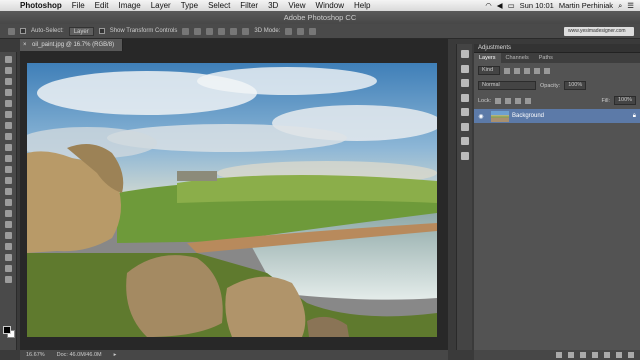 This screenshot has width=640, height=360. What do you see at coordinates (129, 5) in the screenshot?
I see `menu-image: Image` at bounding box center [129, 5].